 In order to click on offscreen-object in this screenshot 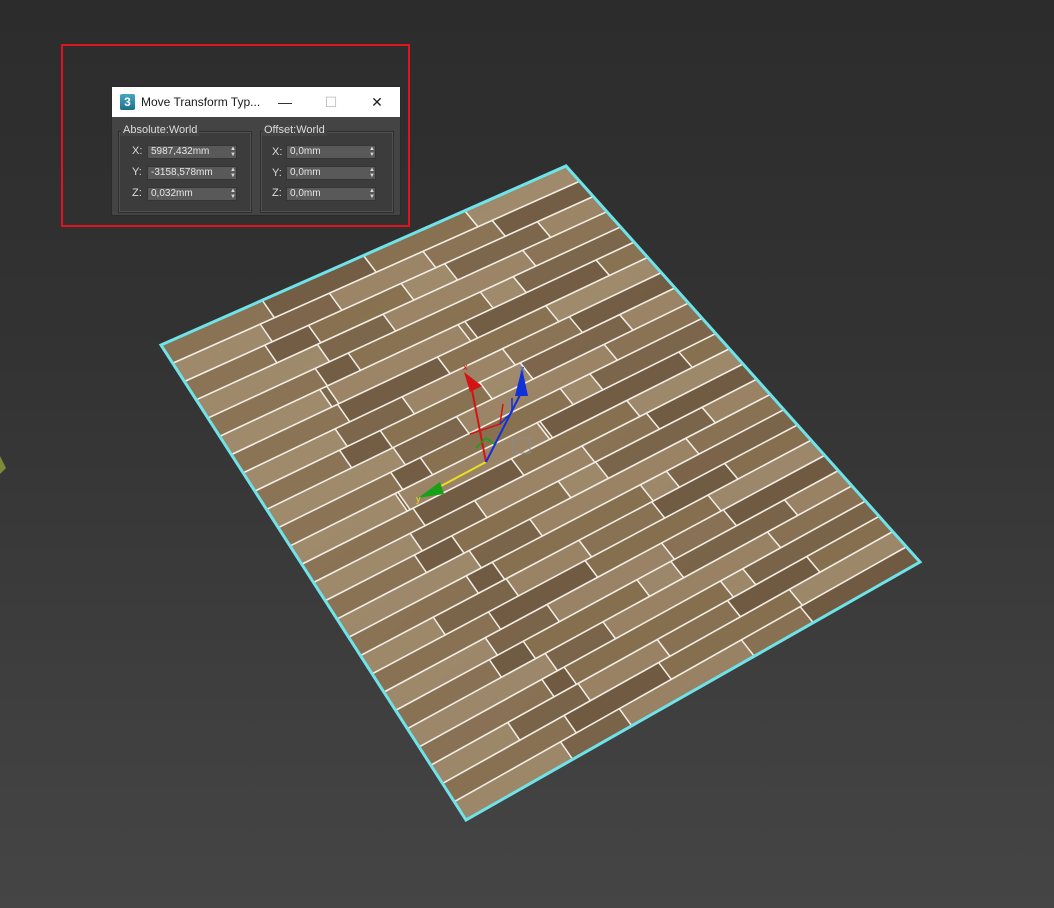, I will do `click(3, 465)`.